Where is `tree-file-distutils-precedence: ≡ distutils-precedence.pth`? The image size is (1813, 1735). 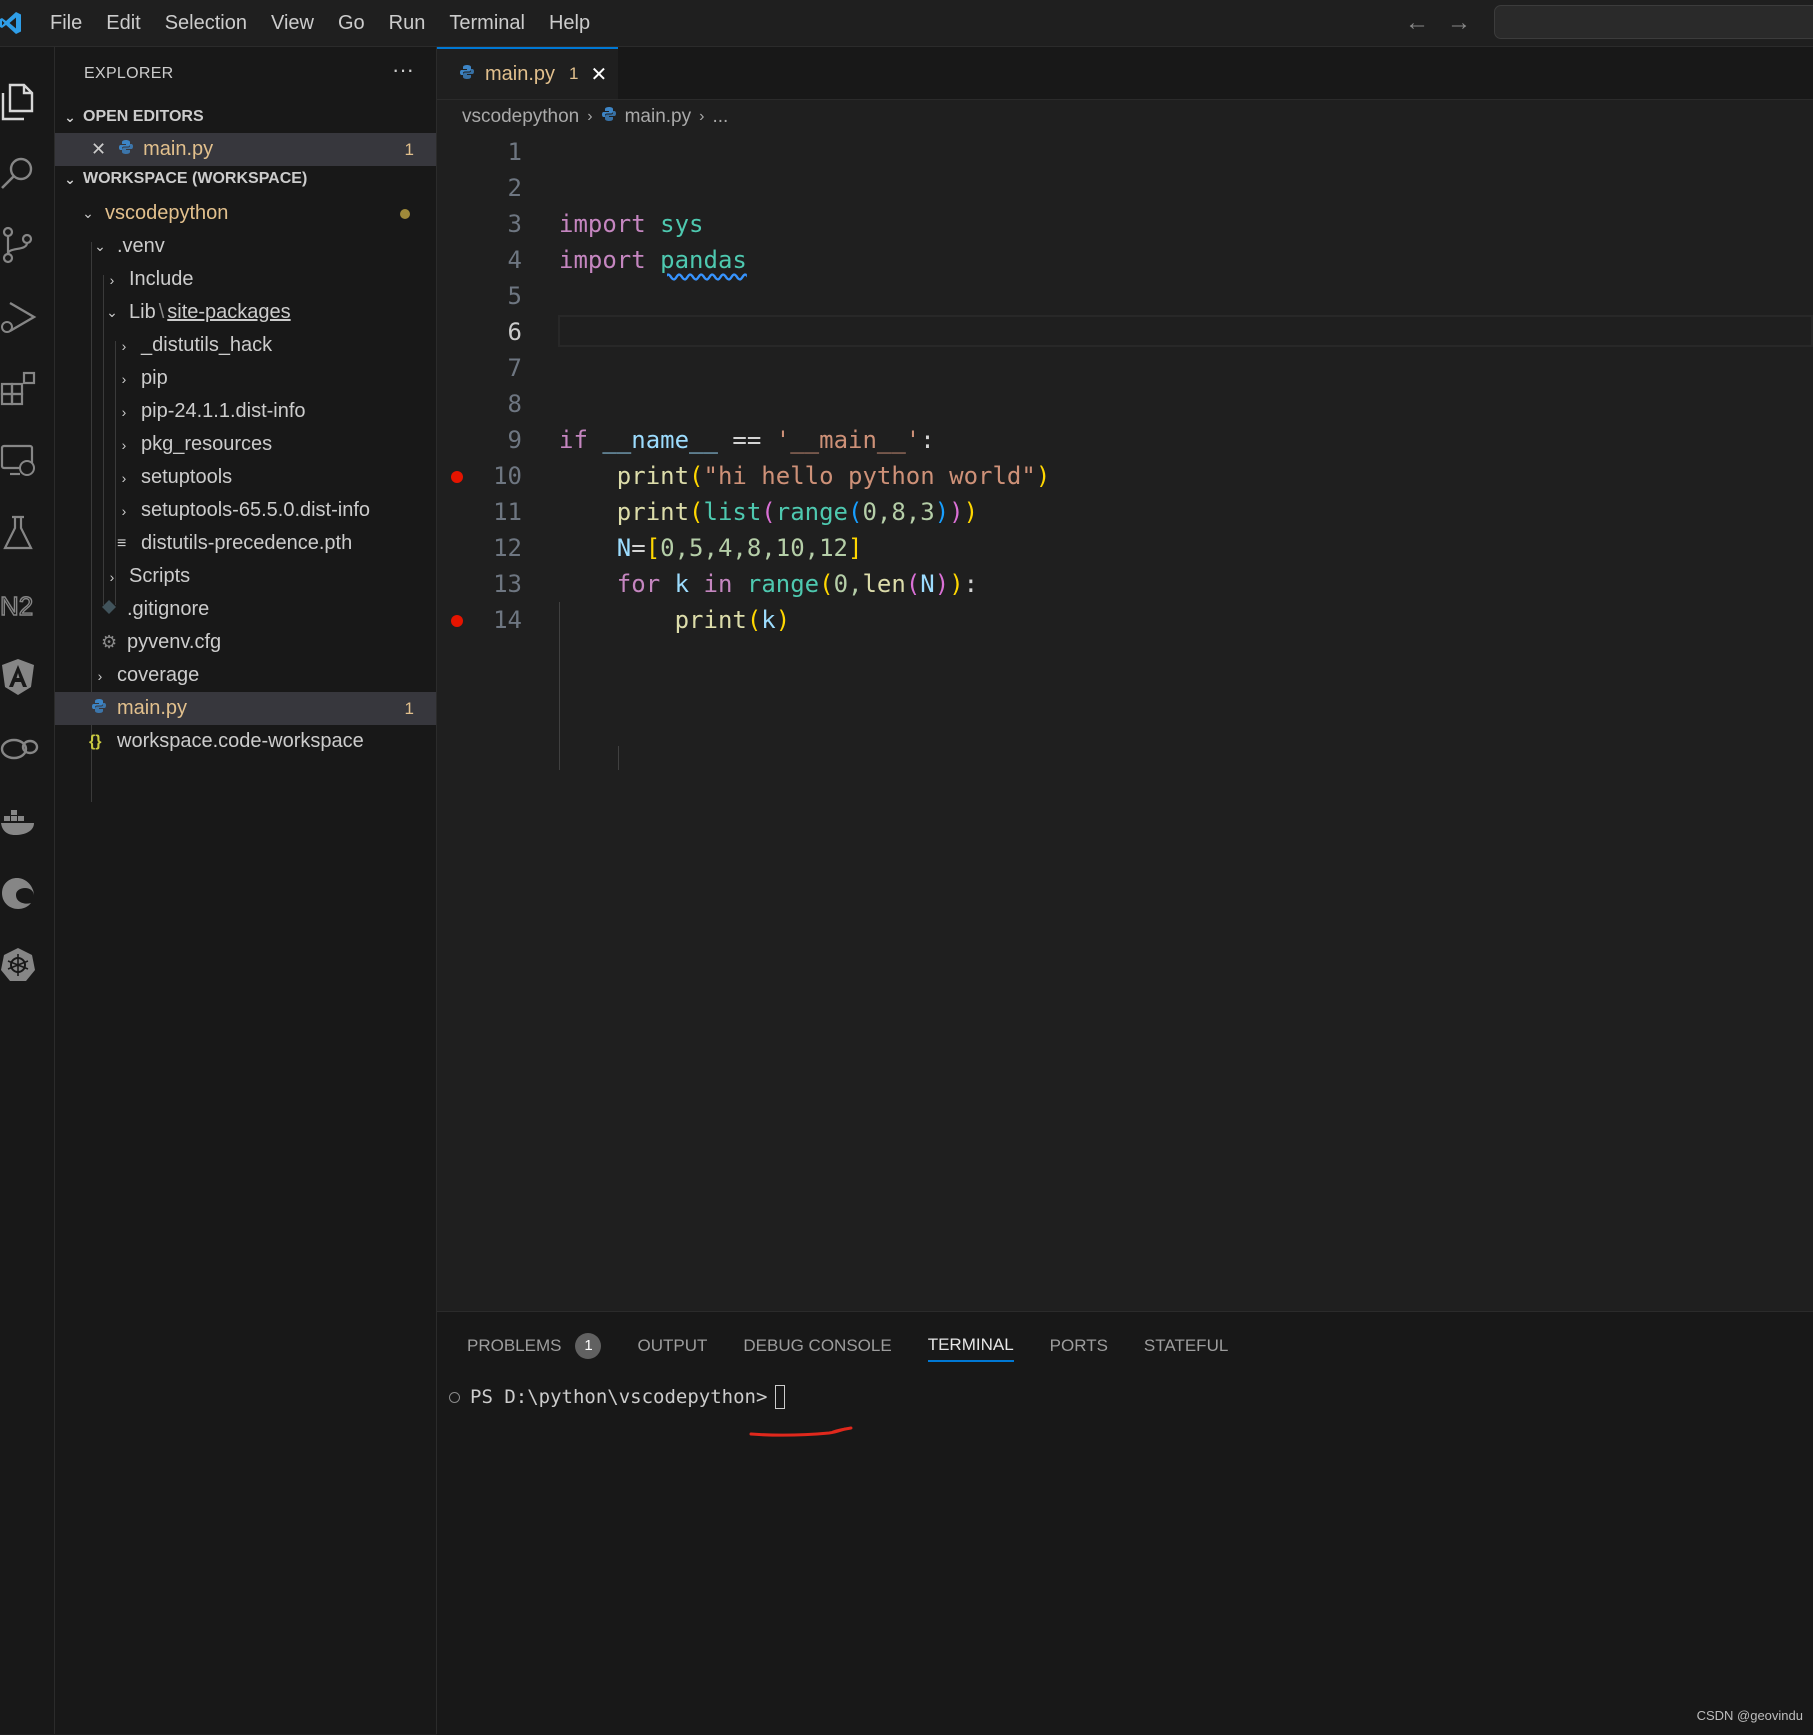
tree-file-distutils-precedence: ≡ distutils-precedence.pth is located at coordinates (245, 543).